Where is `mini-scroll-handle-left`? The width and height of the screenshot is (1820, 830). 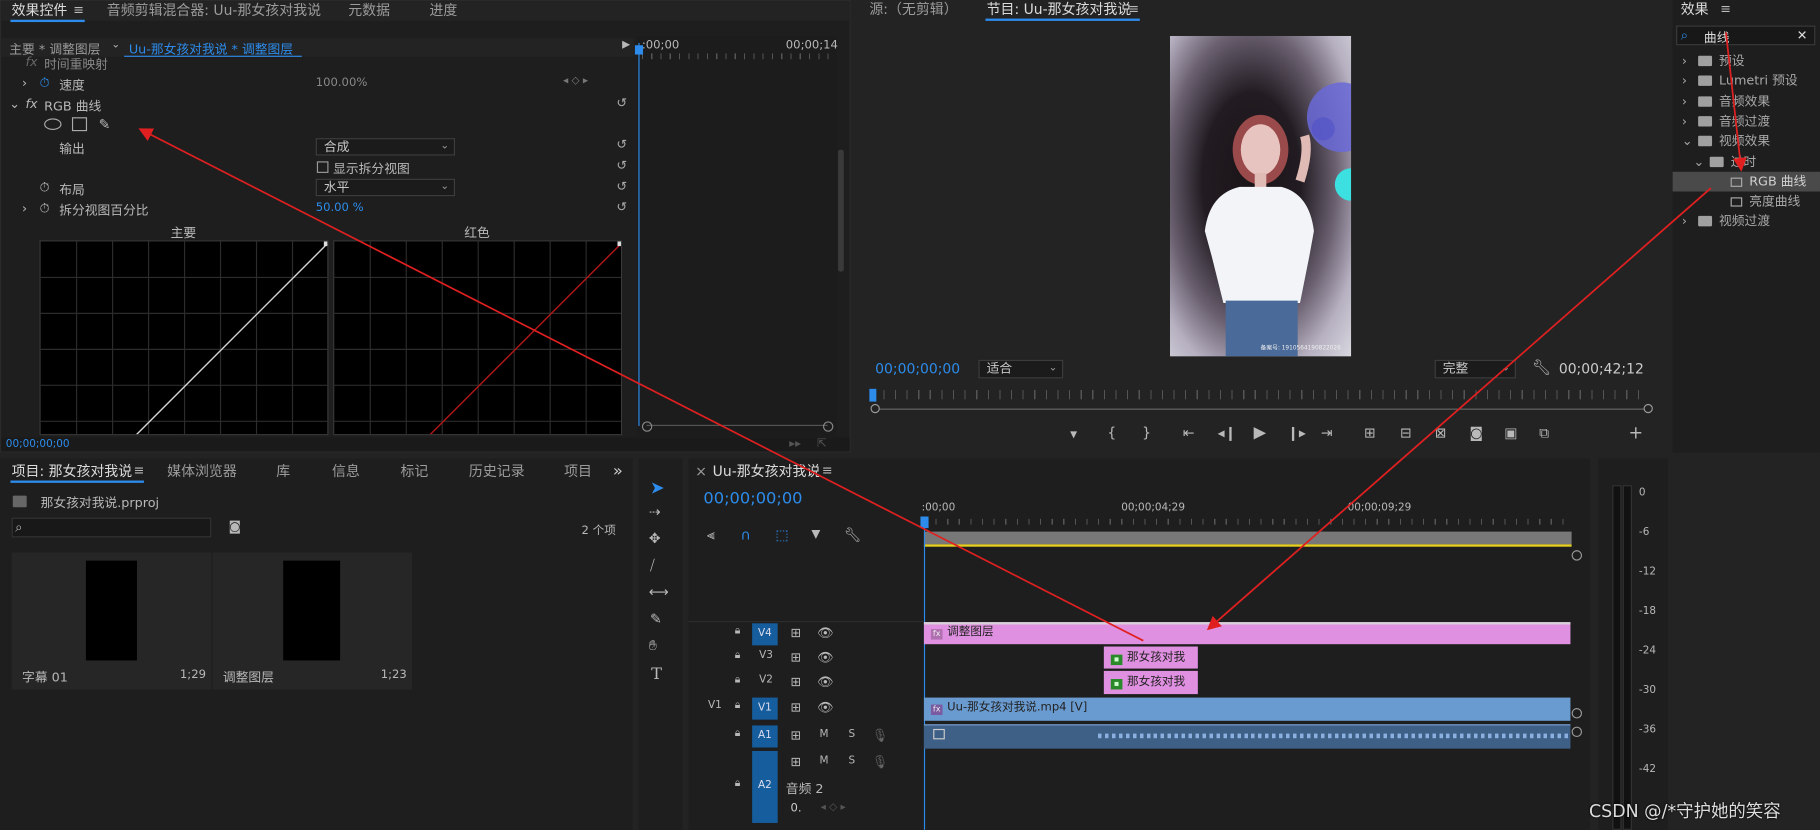
mini-scroll-handle-left is located at coordinates (647, 426).